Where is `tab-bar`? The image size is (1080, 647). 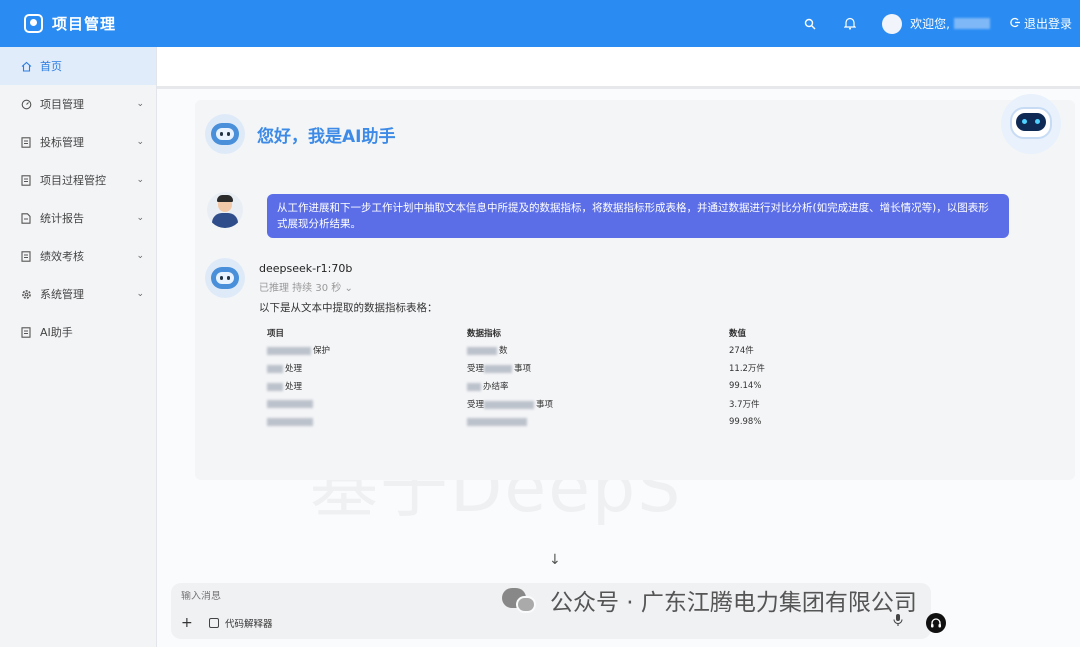 tab-bar is located at coordinates (618, 68).